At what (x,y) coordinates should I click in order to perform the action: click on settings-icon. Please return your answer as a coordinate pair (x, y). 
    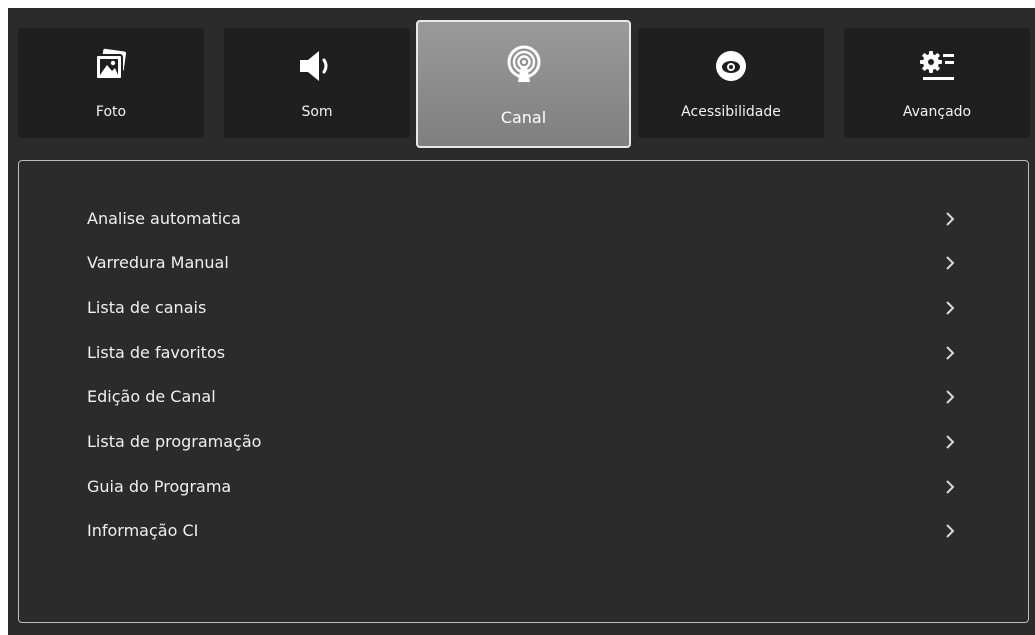
    Looking at the image, I should click on (937, 65).